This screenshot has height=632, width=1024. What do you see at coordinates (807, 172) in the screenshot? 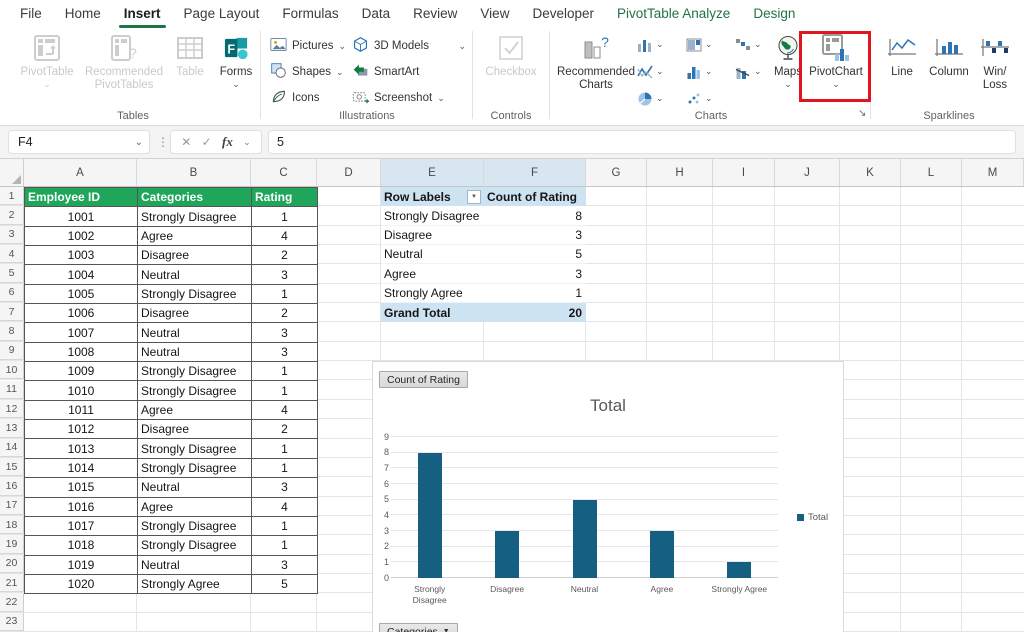
I see `column-header-j: J` at bounding box center [807, 172].